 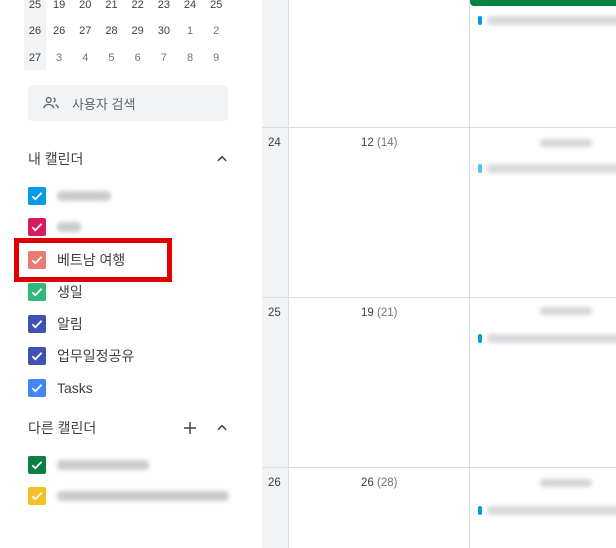 I want to click on mini-calendar-row: 25 19 20 21 22 23 24 25, so click(x=126, y=9).